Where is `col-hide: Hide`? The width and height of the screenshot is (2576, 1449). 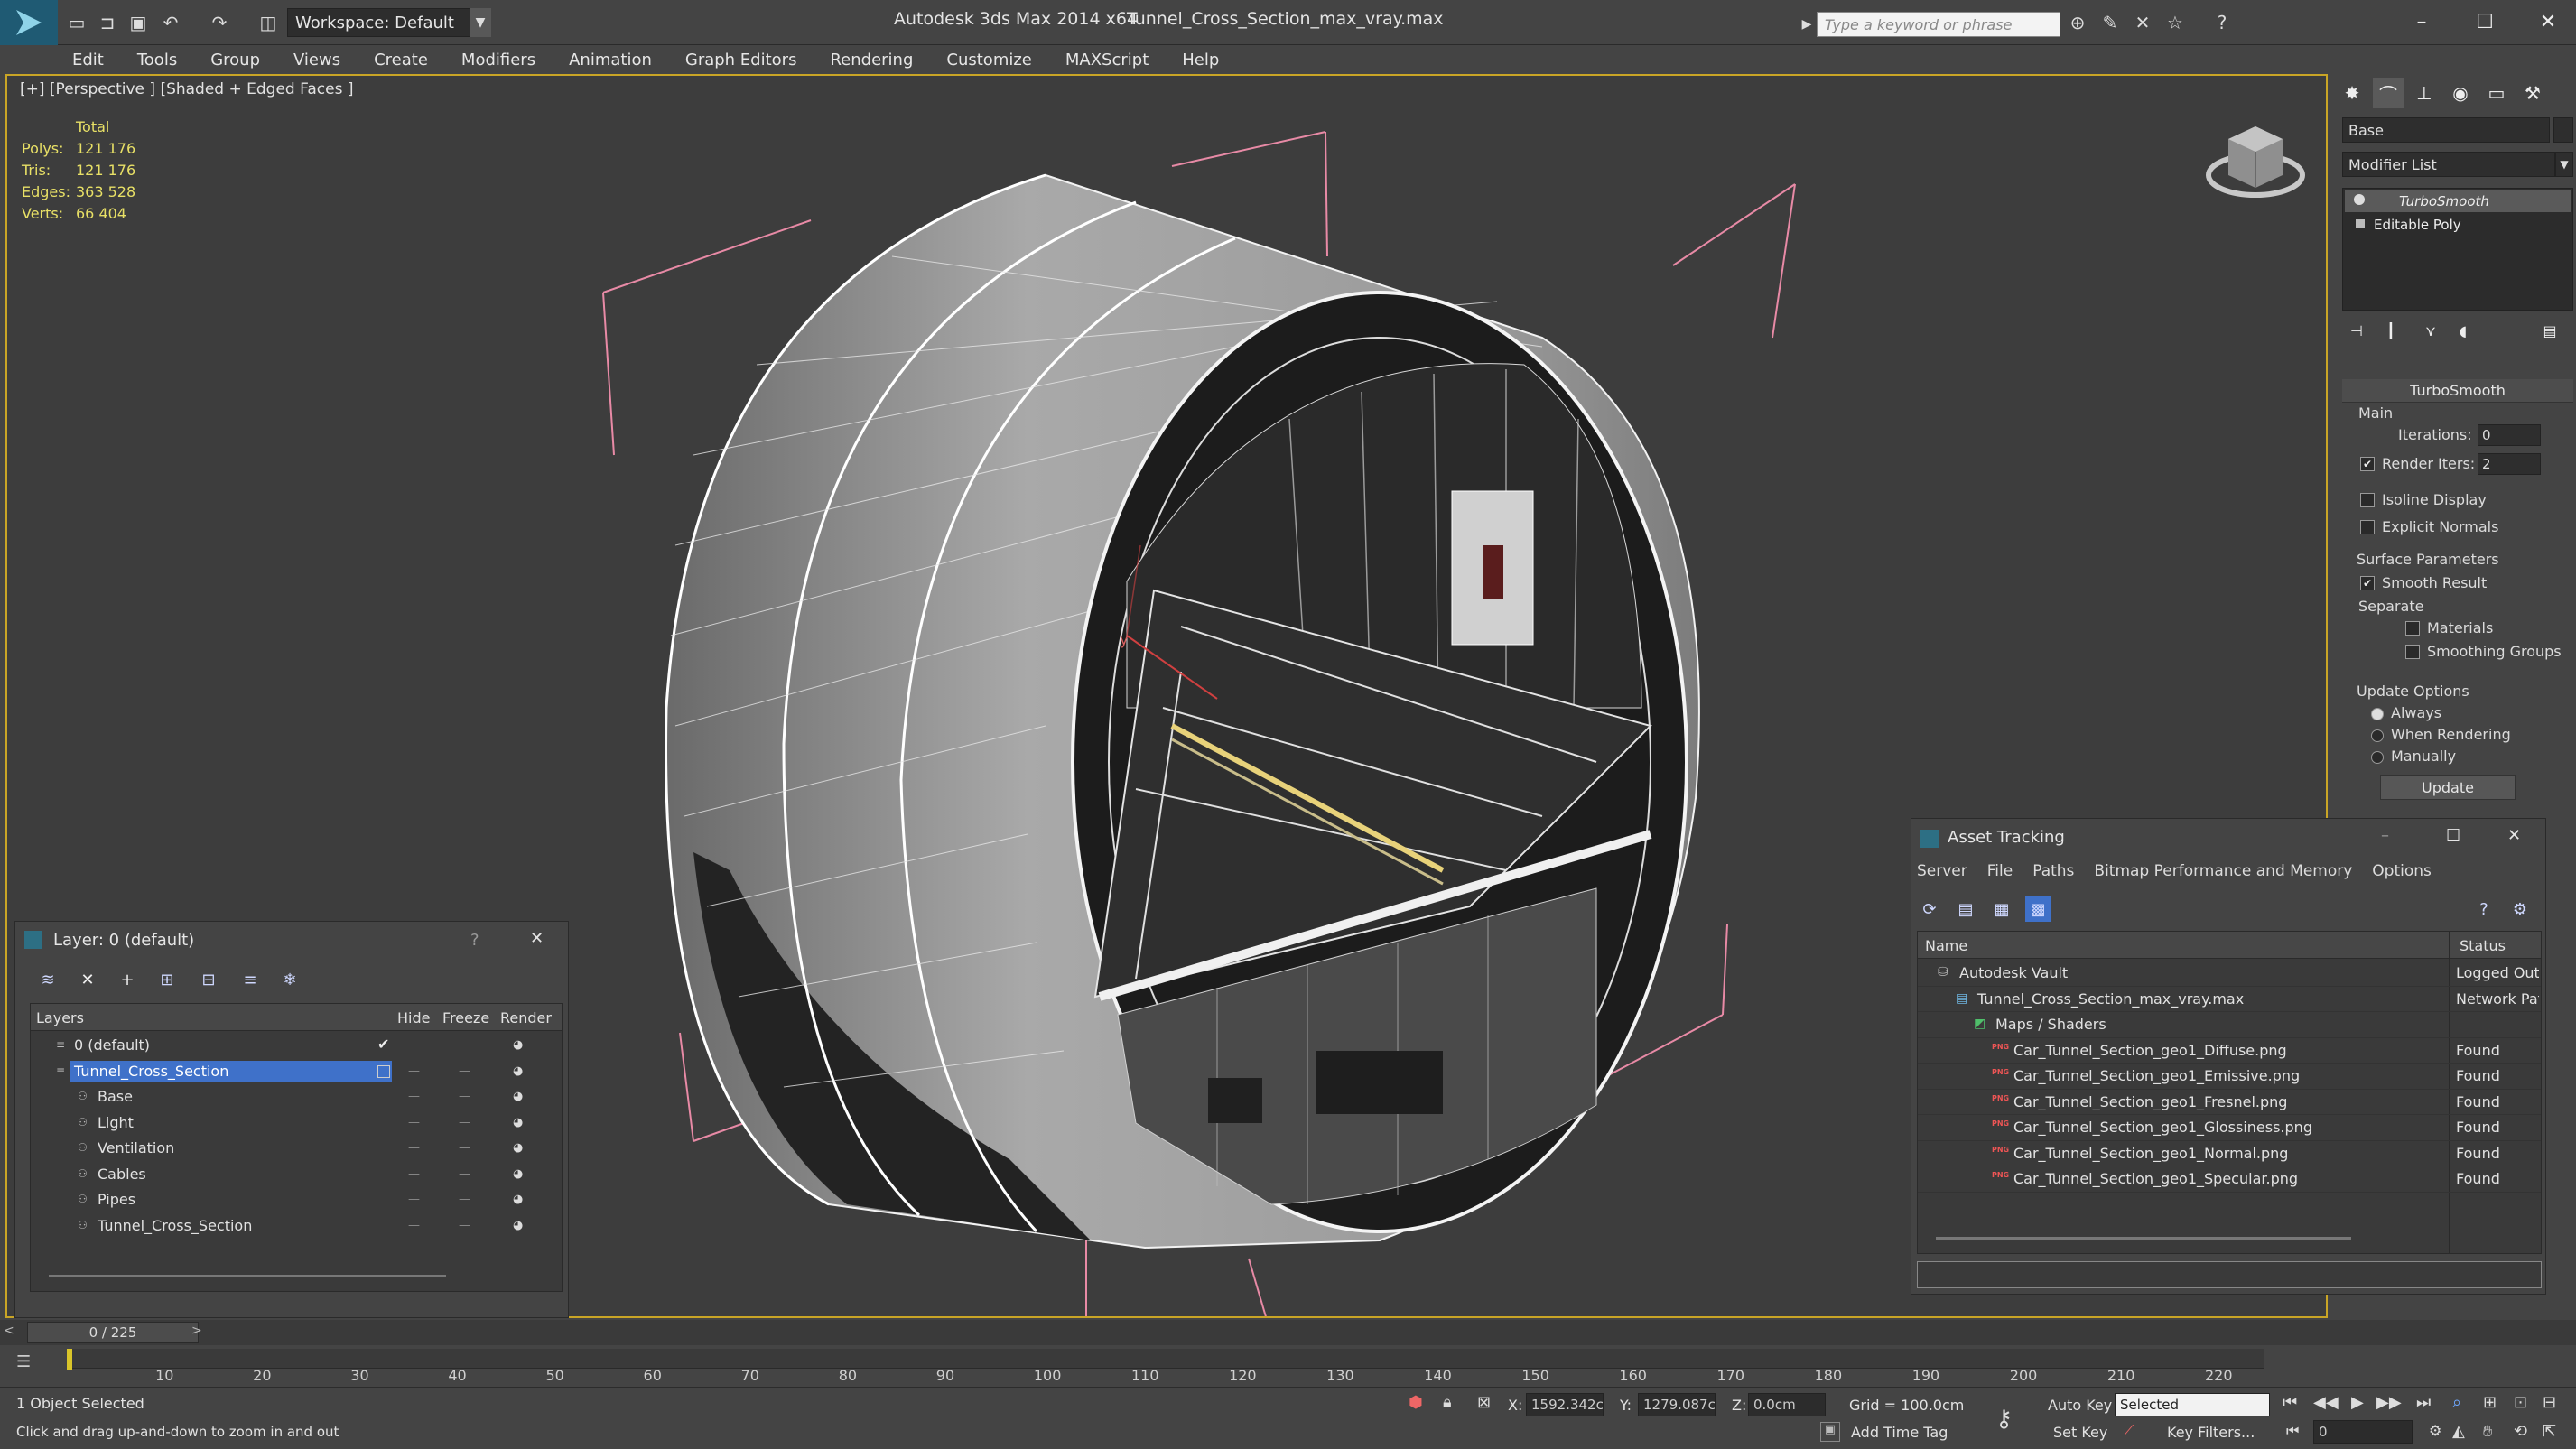 col-hide: Hide is located at coordinates (413, 1017).